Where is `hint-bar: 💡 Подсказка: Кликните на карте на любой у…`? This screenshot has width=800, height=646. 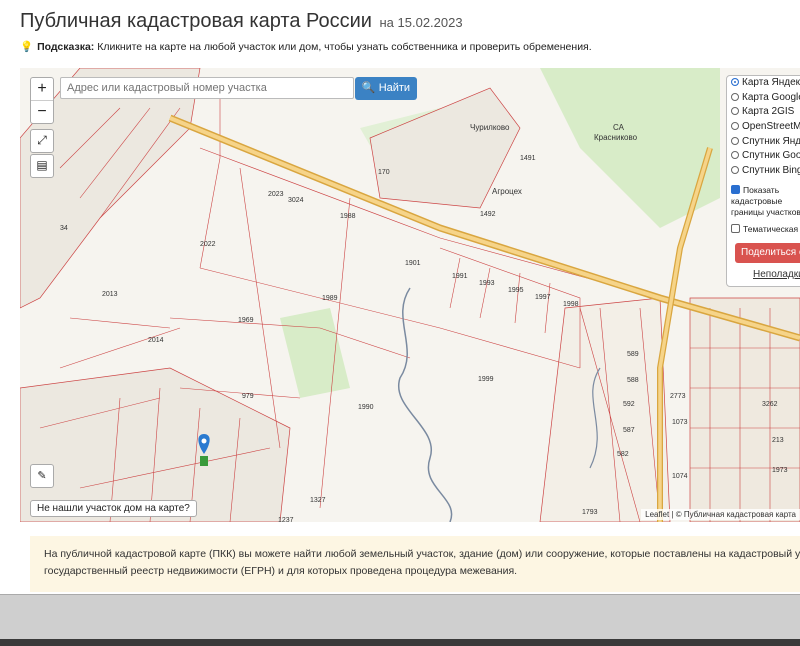
hint-bar: 💡 Подсказка: Кликните на карте на любой у… is located at coordinates (306, 46).